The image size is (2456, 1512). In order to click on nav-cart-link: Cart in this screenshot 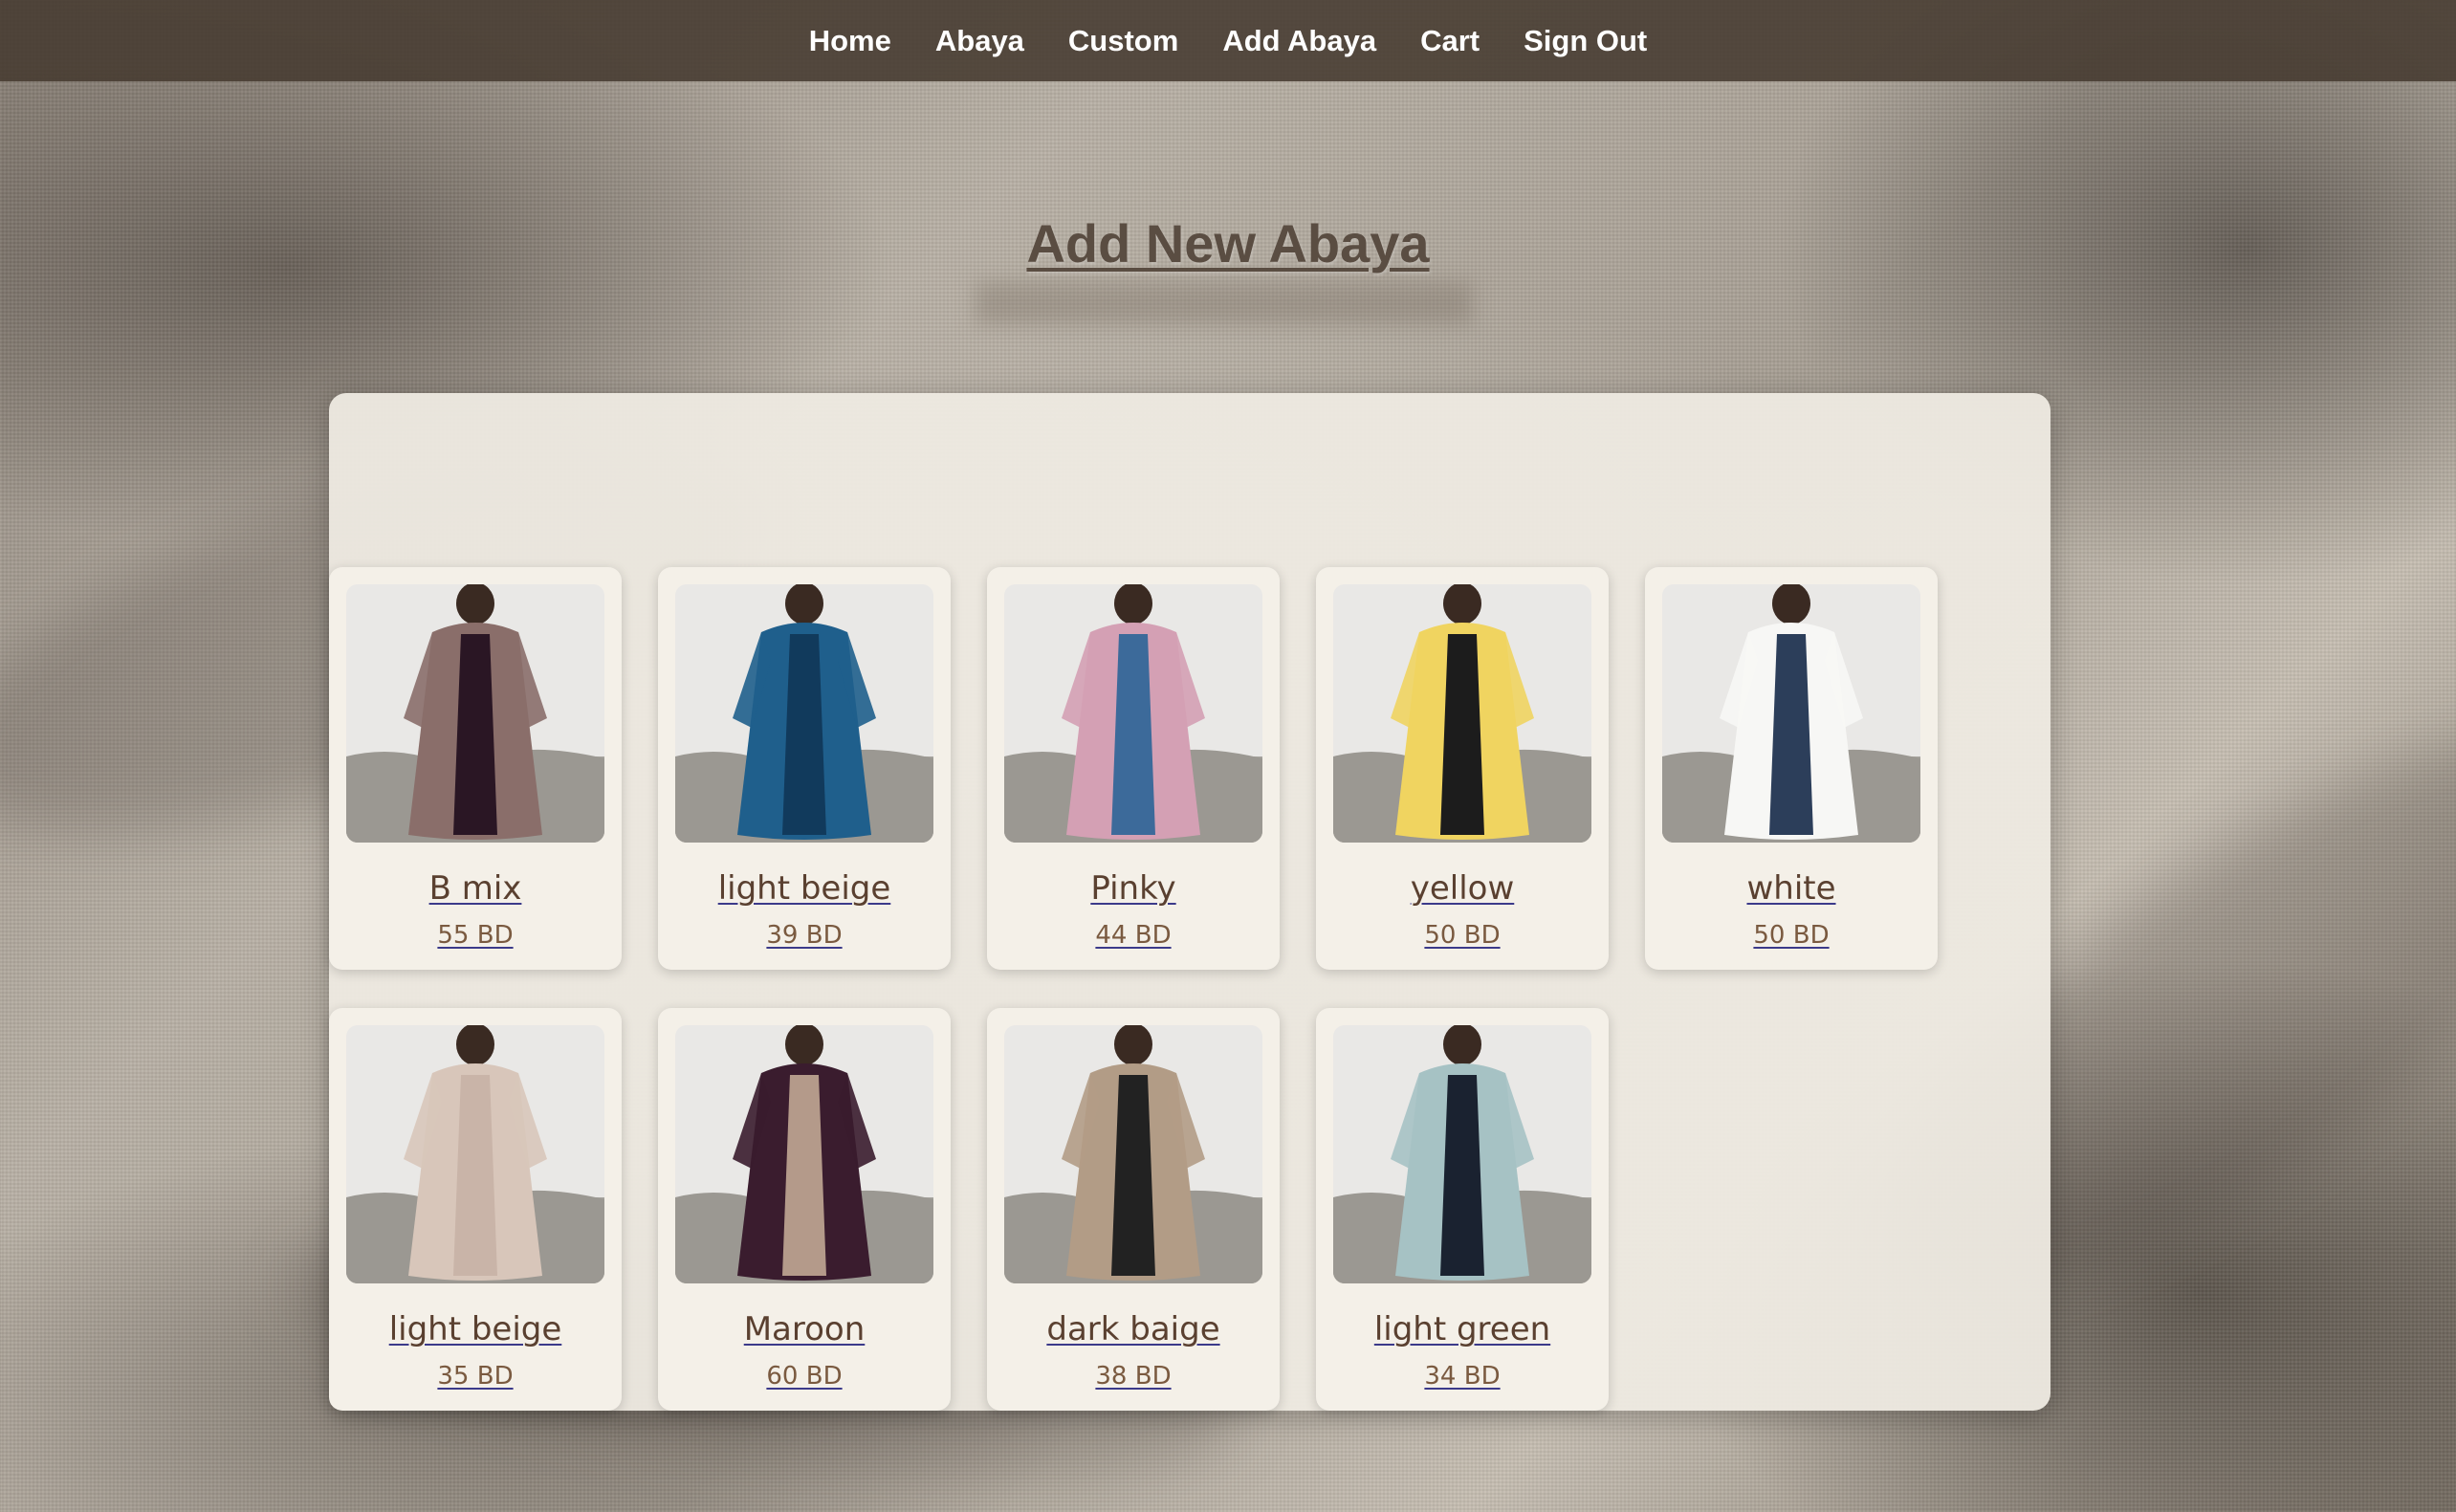, I will do `click(1450, 41)`.